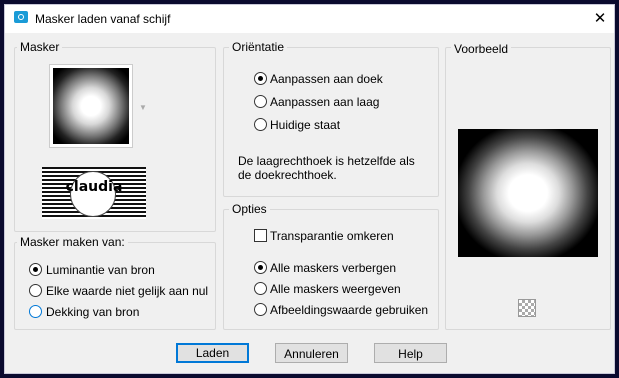 Image resolution: width=619 pixels, height=378 pixels. I want to click on orientation-label: Oriëntatie, so click(258, 47).